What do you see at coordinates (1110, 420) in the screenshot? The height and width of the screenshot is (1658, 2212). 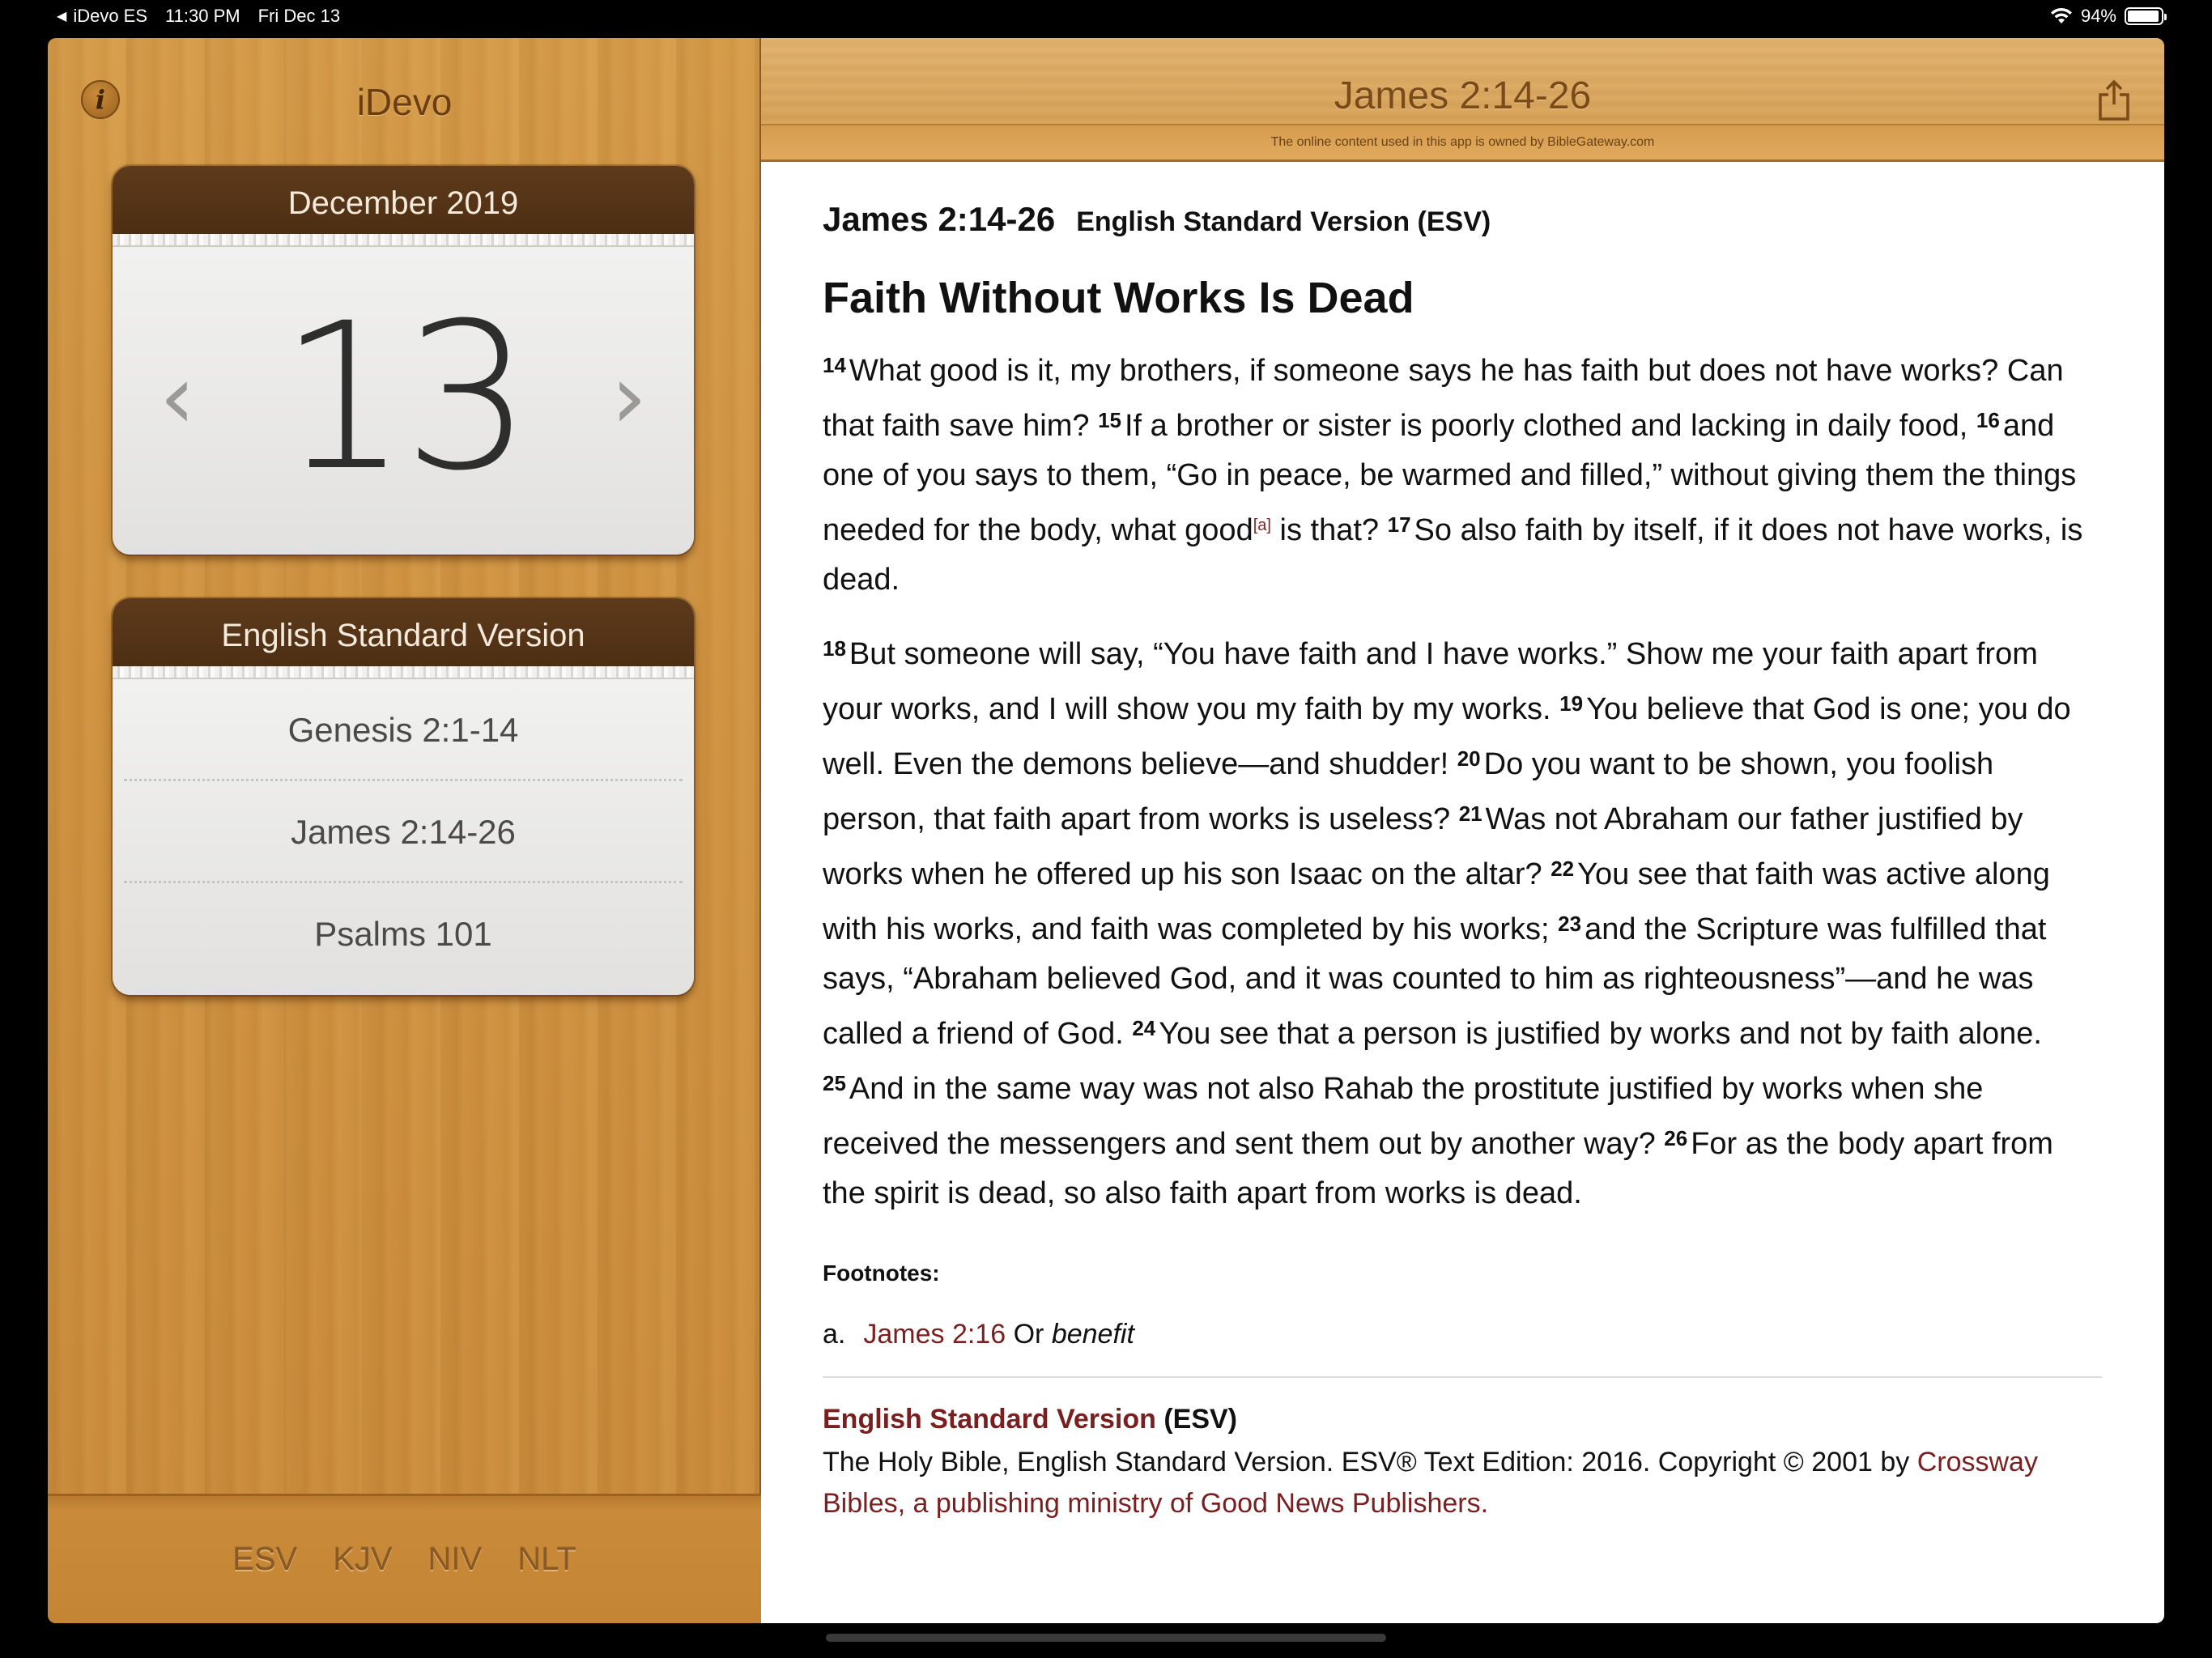 I see `verse-number: 15` at bounding box center [1110, 420].